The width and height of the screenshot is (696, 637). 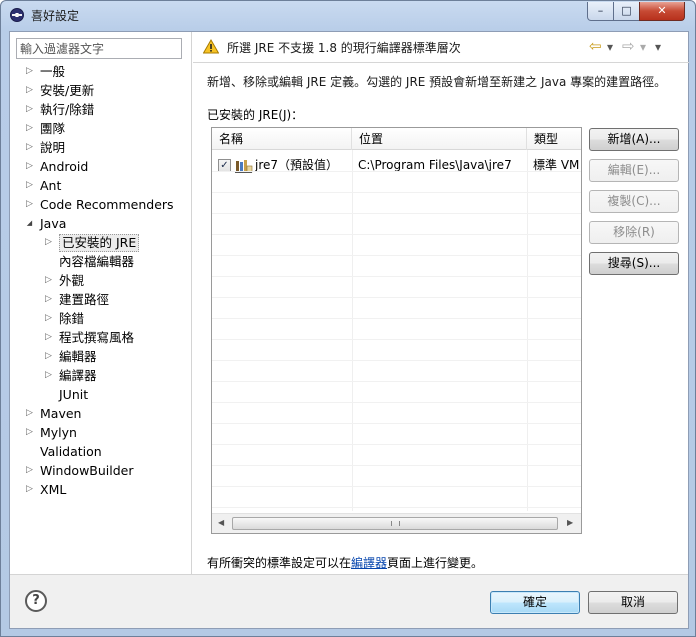 I want to click on remove-jre-button: 移除(R), so click(x=634, y=232).